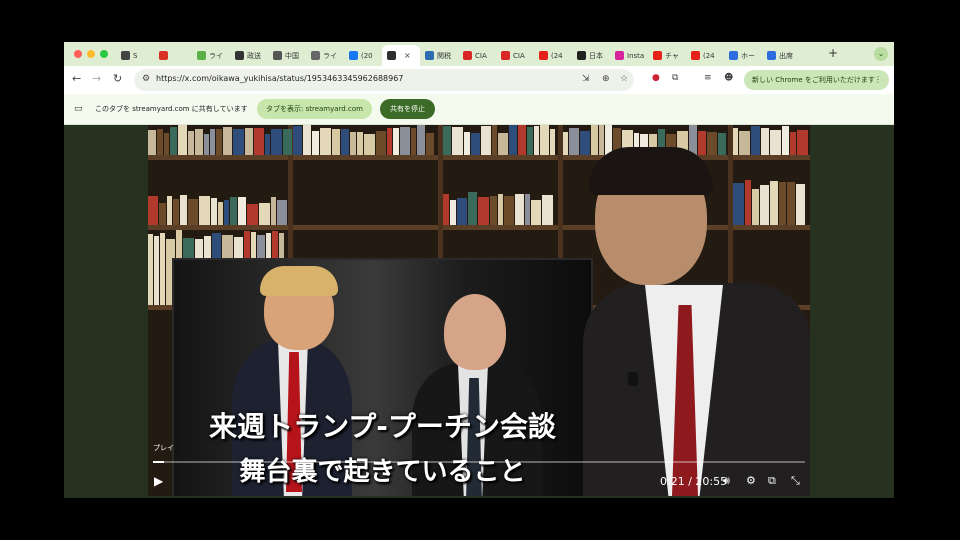  I want to click on play-button-icon: ▶, so click(158, 481).